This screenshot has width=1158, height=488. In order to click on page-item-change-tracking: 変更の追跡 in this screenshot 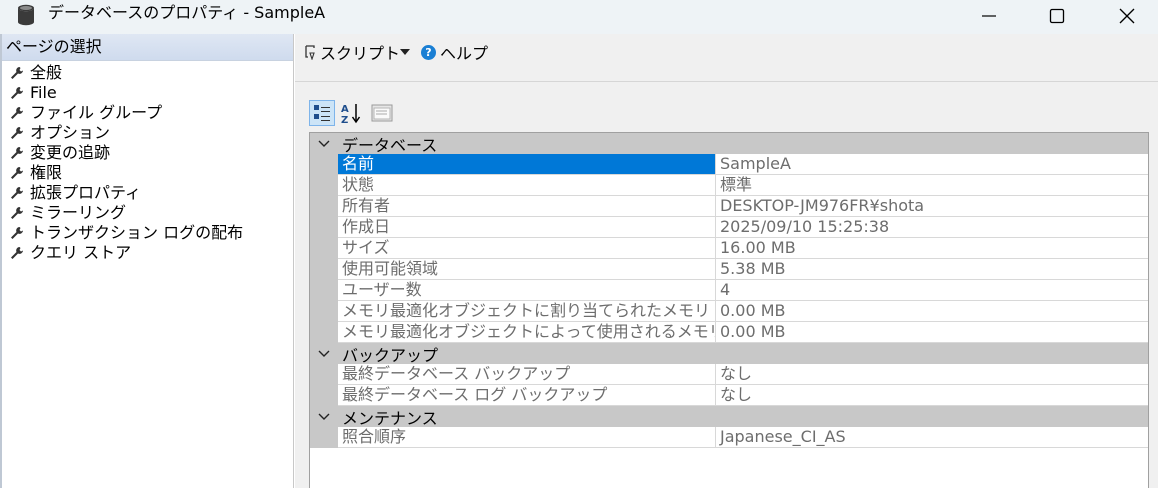, I will do `click(147, 153)`.